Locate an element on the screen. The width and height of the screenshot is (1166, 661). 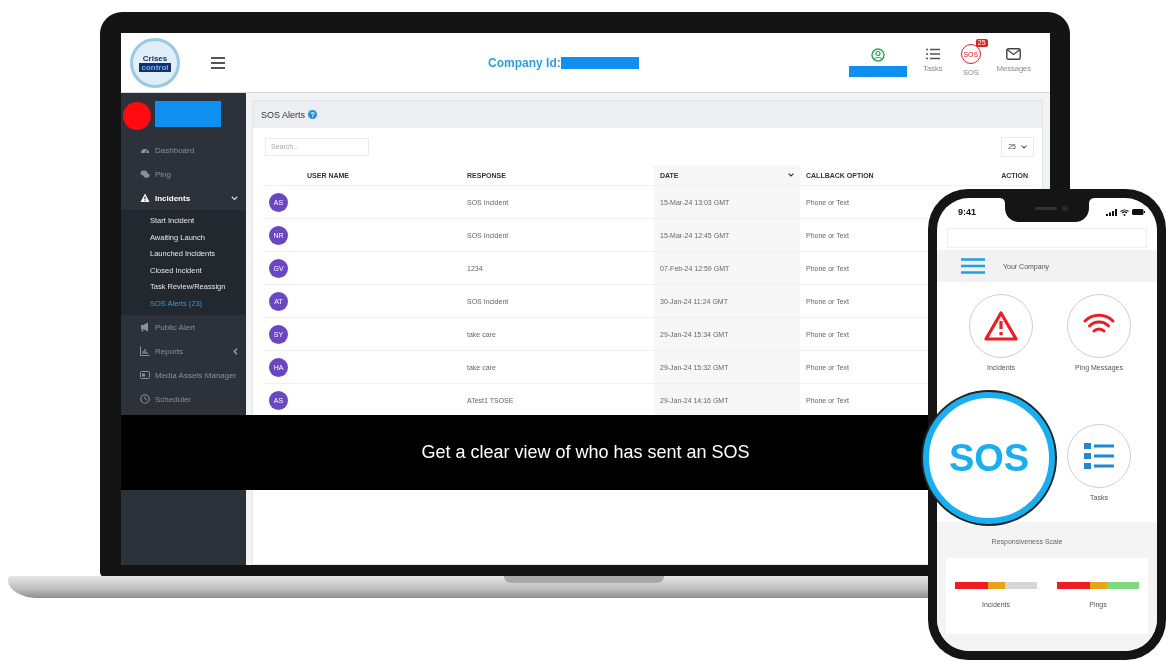
sidebar-item: Incidents is located at coordinates (183, 198).